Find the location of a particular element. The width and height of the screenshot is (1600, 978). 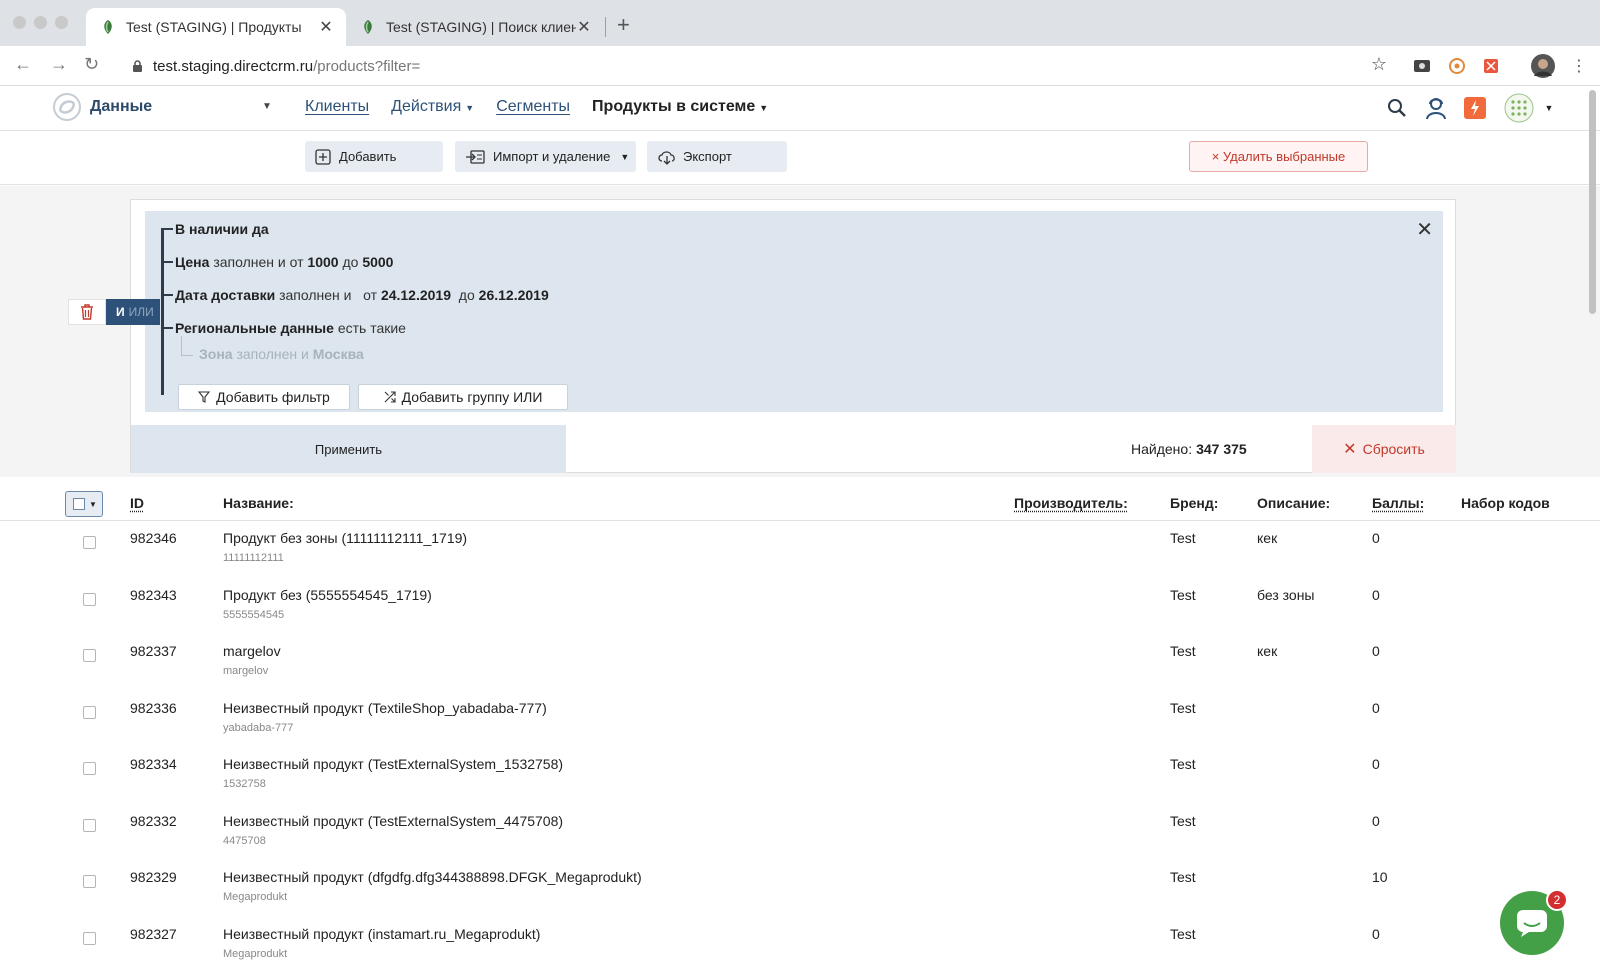

cell-description: без зоны is located at coordinates (1286, 594).